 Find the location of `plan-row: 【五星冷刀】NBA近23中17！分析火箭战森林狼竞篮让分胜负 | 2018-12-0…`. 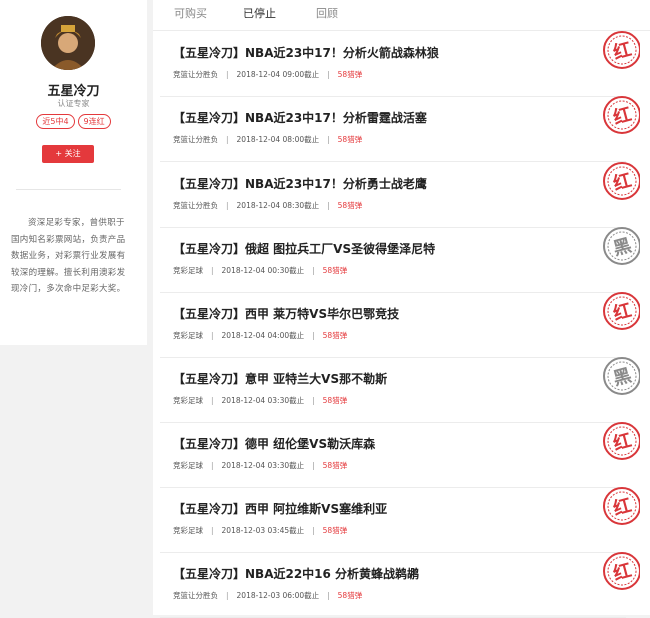

plan-row: 【五星冷刀】NBA近23中17！分析火箭战森林狼竞篮让分胜负 | 2018-12-0… is located at coordinates (400, 64).